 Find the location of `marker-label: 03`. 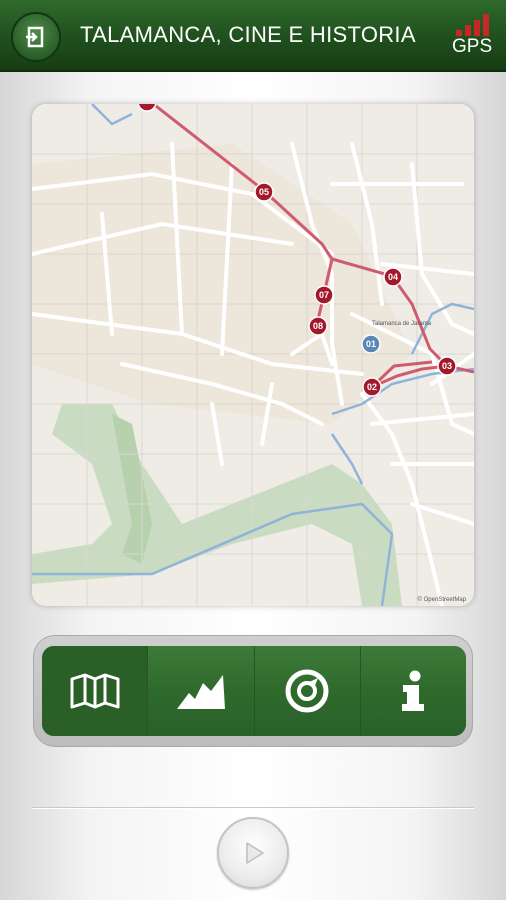

marker-label: 03 is located at coordinates (447, 366).